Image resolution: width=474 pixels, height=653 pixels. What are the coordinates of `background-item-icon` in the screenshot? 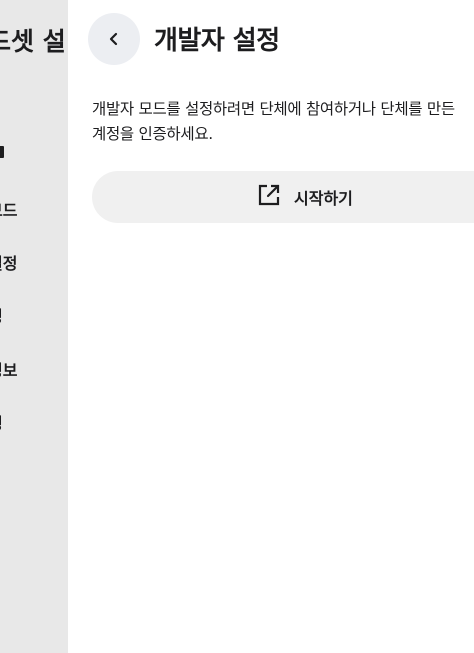 It's located at (2, 152).